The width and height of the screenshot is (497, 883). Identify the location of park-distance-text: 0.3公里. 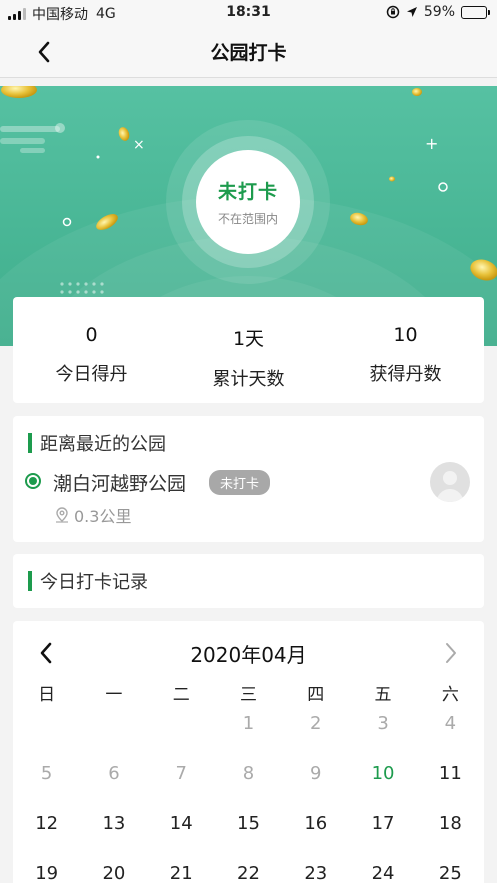
(103, 516).